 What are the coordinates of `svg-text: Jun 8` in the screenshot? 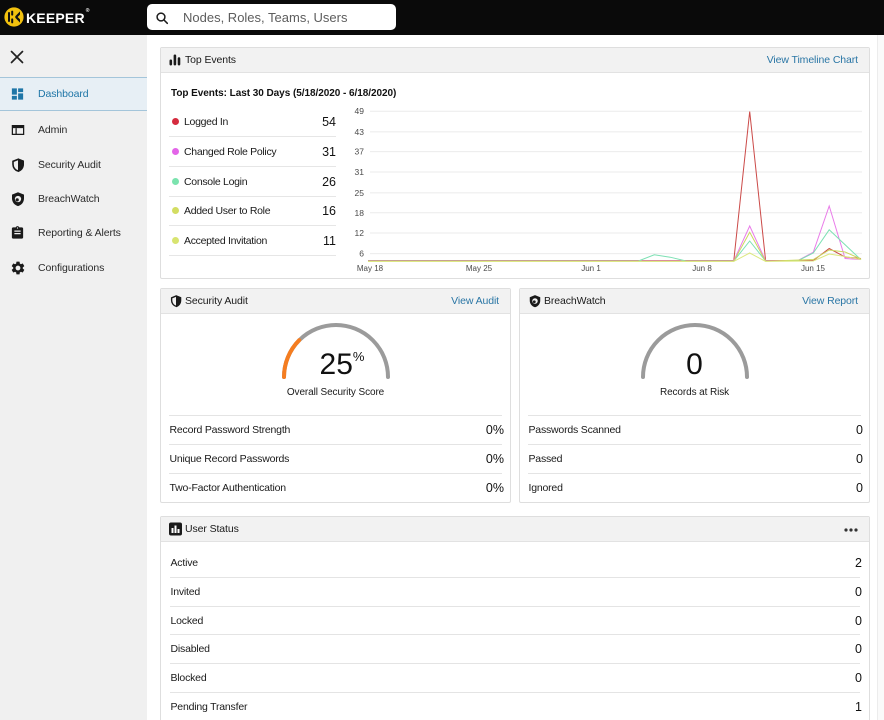 It's located at (702, 268).